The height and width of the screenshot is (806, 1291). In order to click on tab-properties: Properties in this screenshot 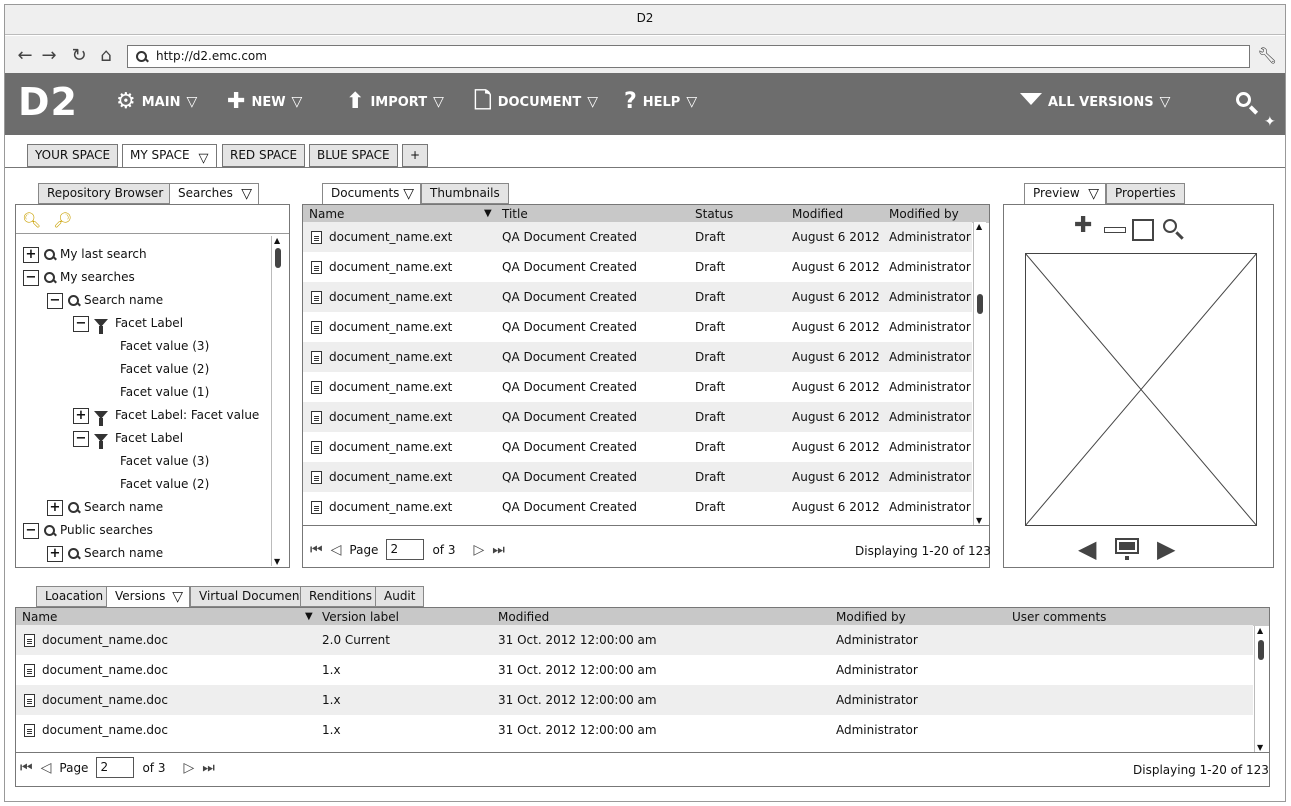, I will do `click(1145, 193)`.